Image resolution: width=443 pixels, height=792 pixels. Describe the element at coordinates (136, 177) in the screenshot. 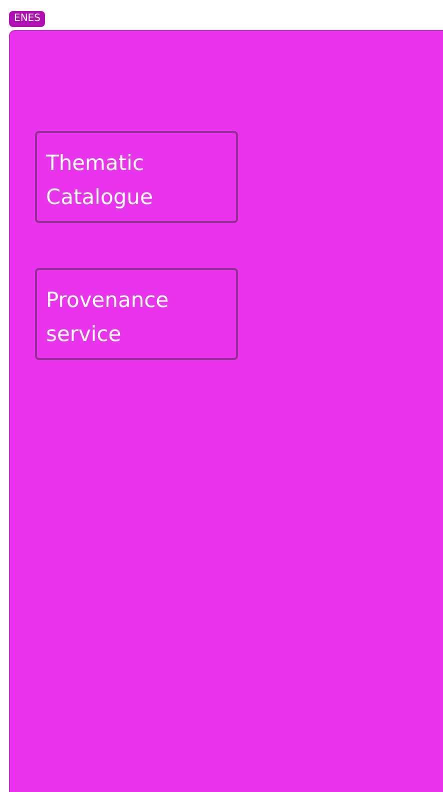

I see `service-card: Thematic Catalogue` at that location.